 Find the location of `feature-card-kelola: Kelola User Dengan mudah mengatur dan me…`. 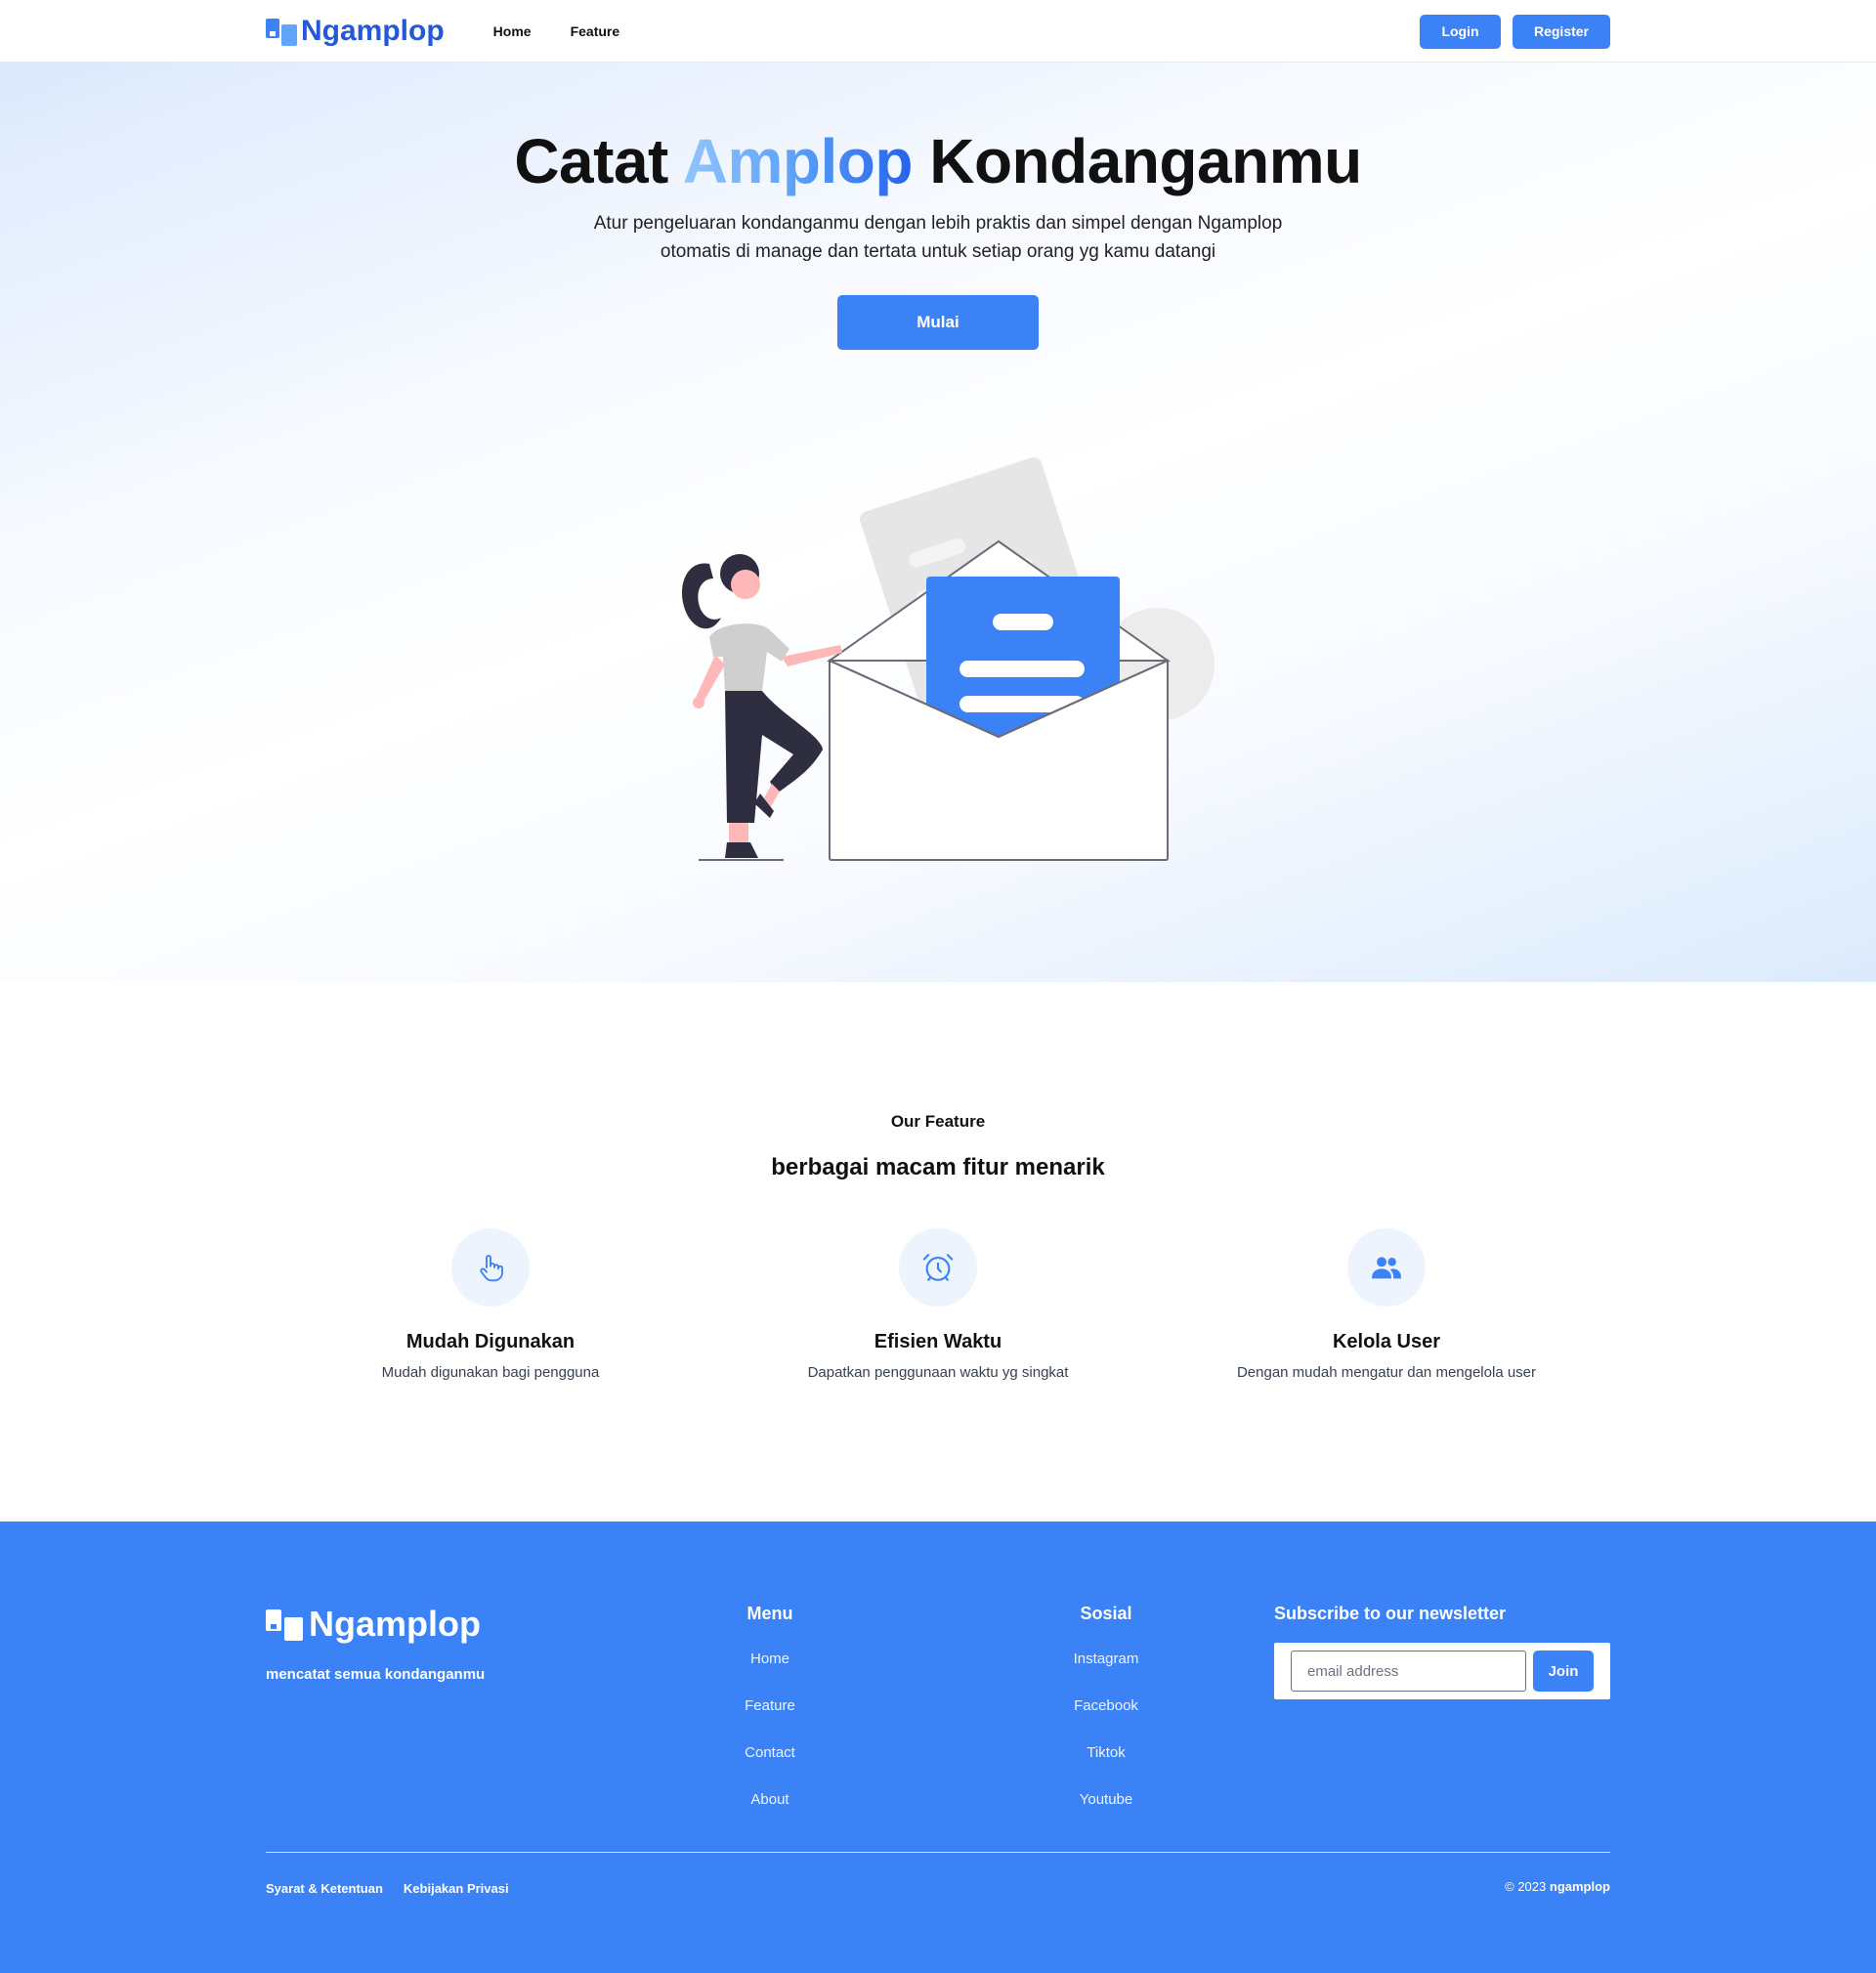

feature-card-kelola: Kelola User Dengan mudah mengatur dan me… is located at coordinates (1386, 1304).